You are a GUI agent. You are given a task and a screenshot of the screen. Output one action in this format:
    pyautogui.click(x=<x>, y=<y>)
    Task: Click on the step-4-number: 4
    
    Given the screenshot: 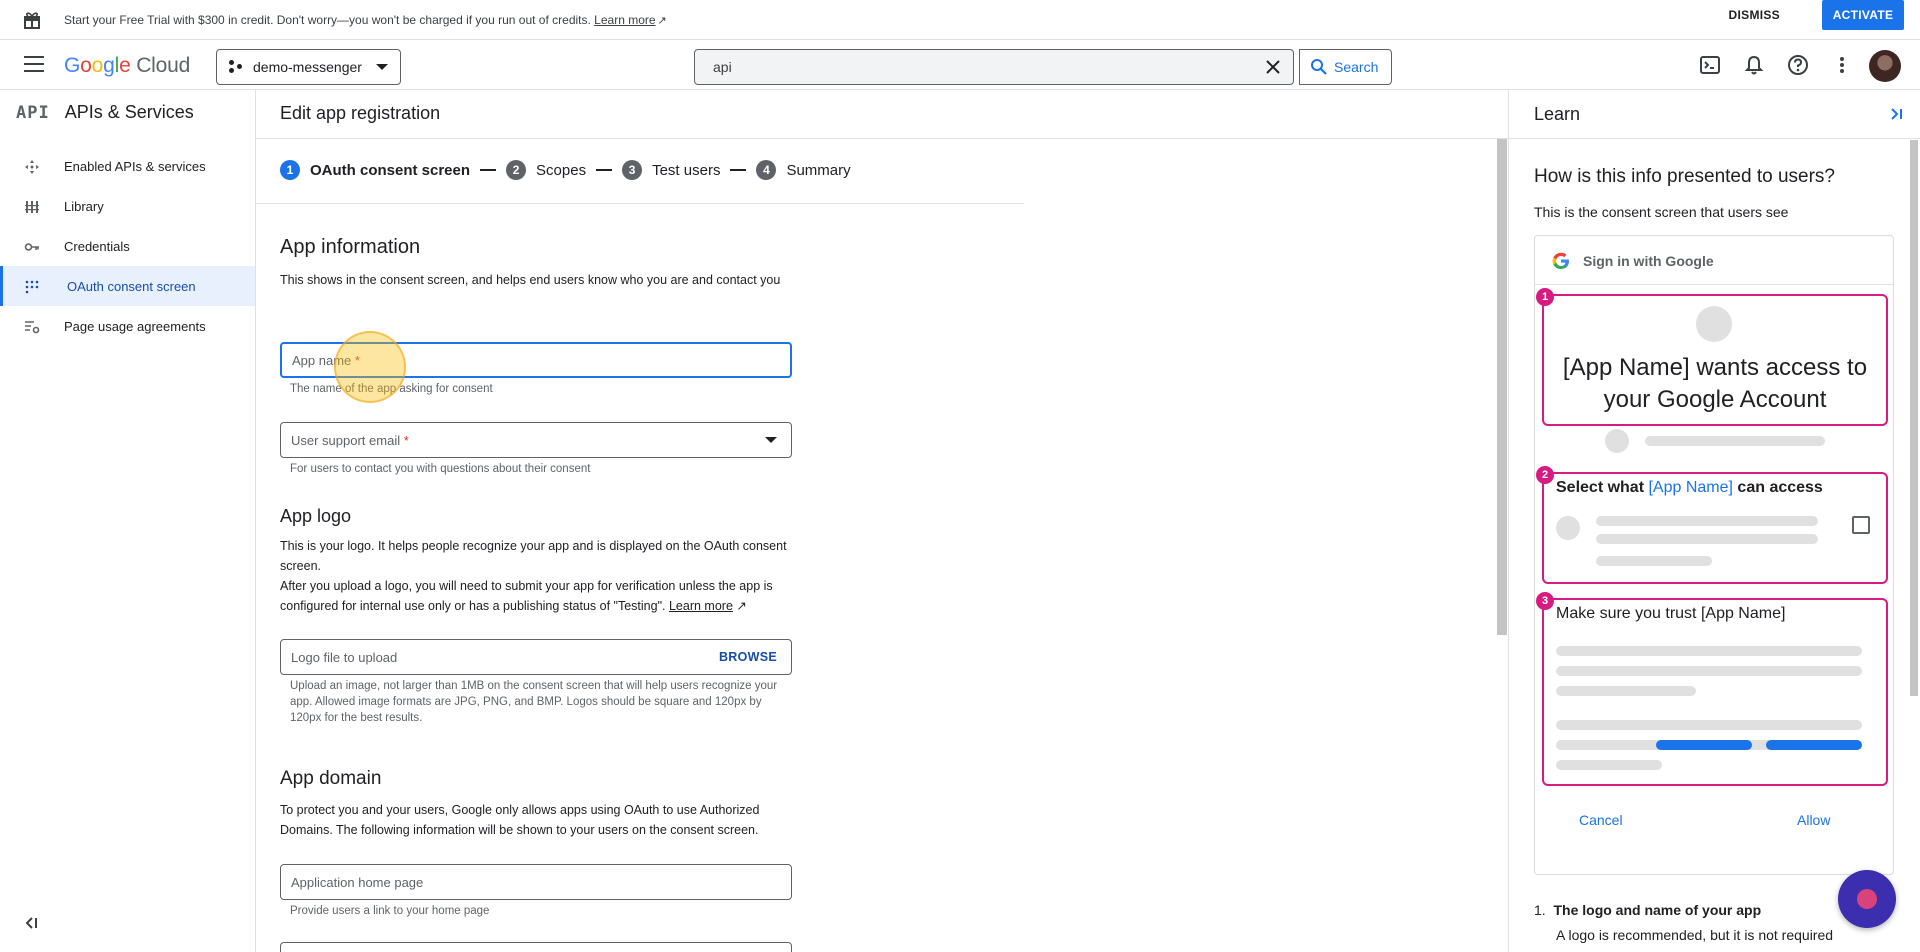 What is the action you would take?
    pyautogui.click(x=766, y=170)
    